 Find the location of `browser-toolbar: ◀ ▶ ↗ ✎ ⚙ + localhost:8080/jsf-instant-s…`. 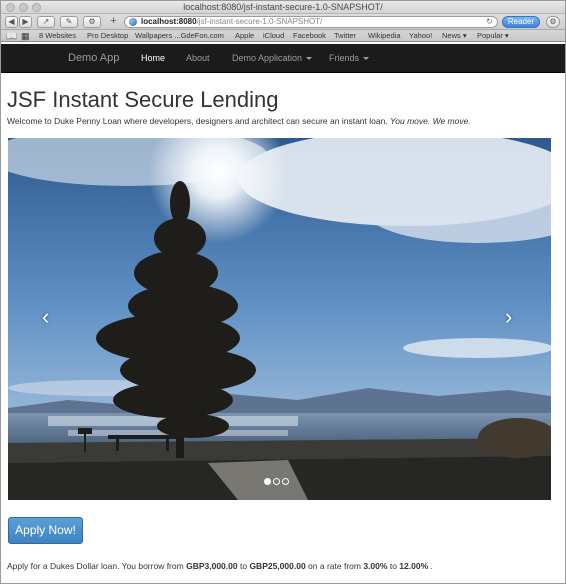

browser-toolbar: ◀ ▶ ↗ ✎ ⚙ + localhost:8080/jsf-instant-s… is located at coordinates (283, 22).